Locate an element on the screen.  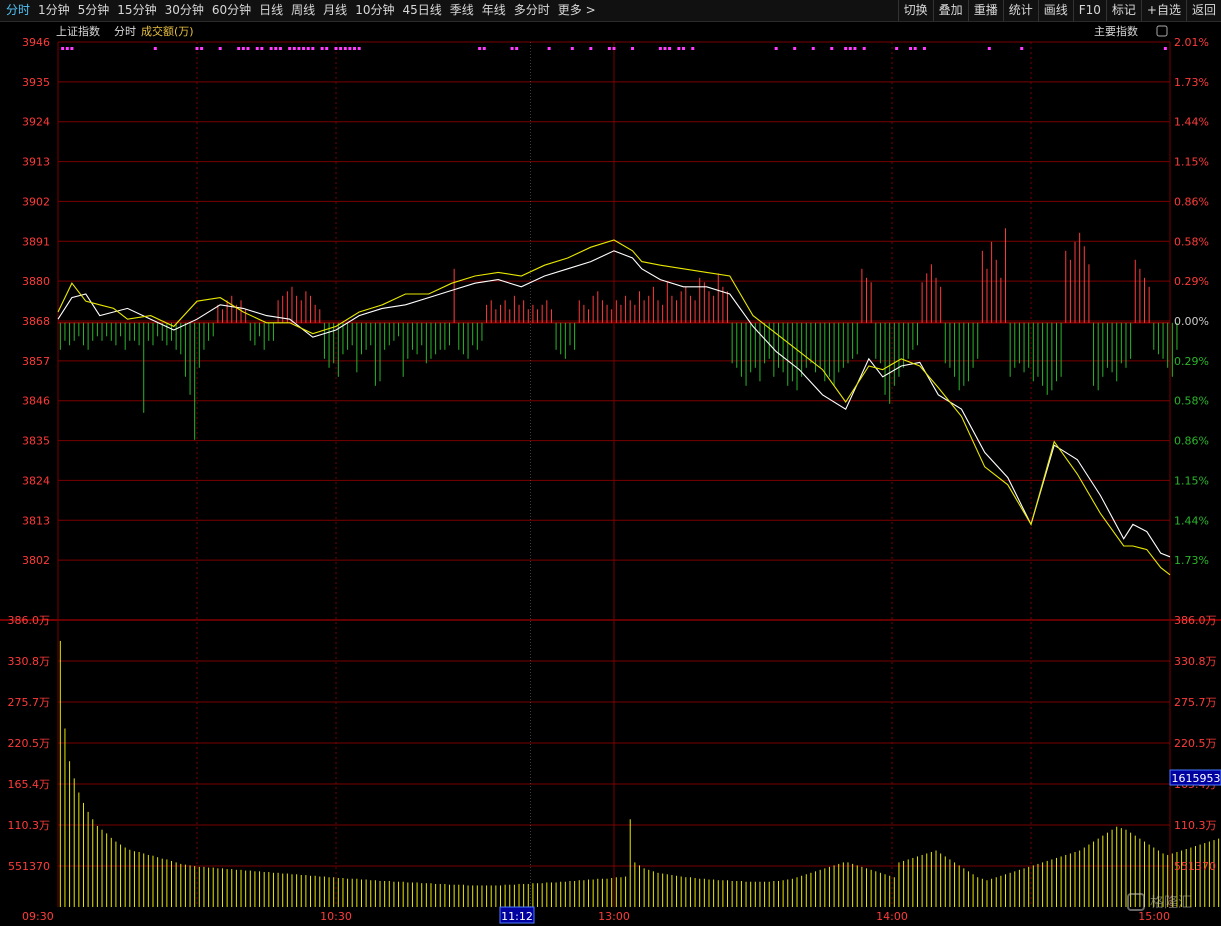
pct-tick-right: 2.01% is located at coordinates (1191, 42).